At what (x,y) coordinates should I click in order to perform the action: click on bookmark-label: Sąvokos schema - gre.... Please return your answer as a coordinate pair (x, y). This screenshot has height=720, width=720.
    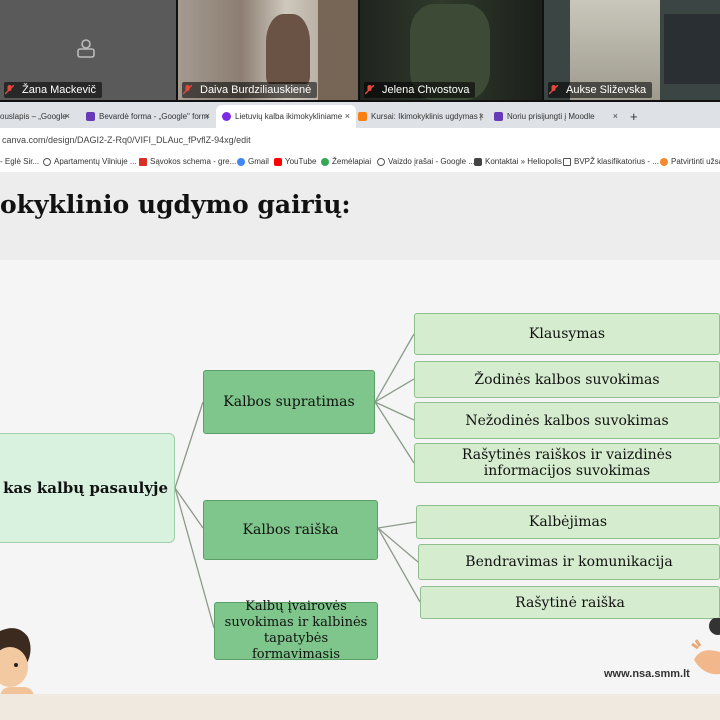
    Looking at the image, I should click on (193, 161).